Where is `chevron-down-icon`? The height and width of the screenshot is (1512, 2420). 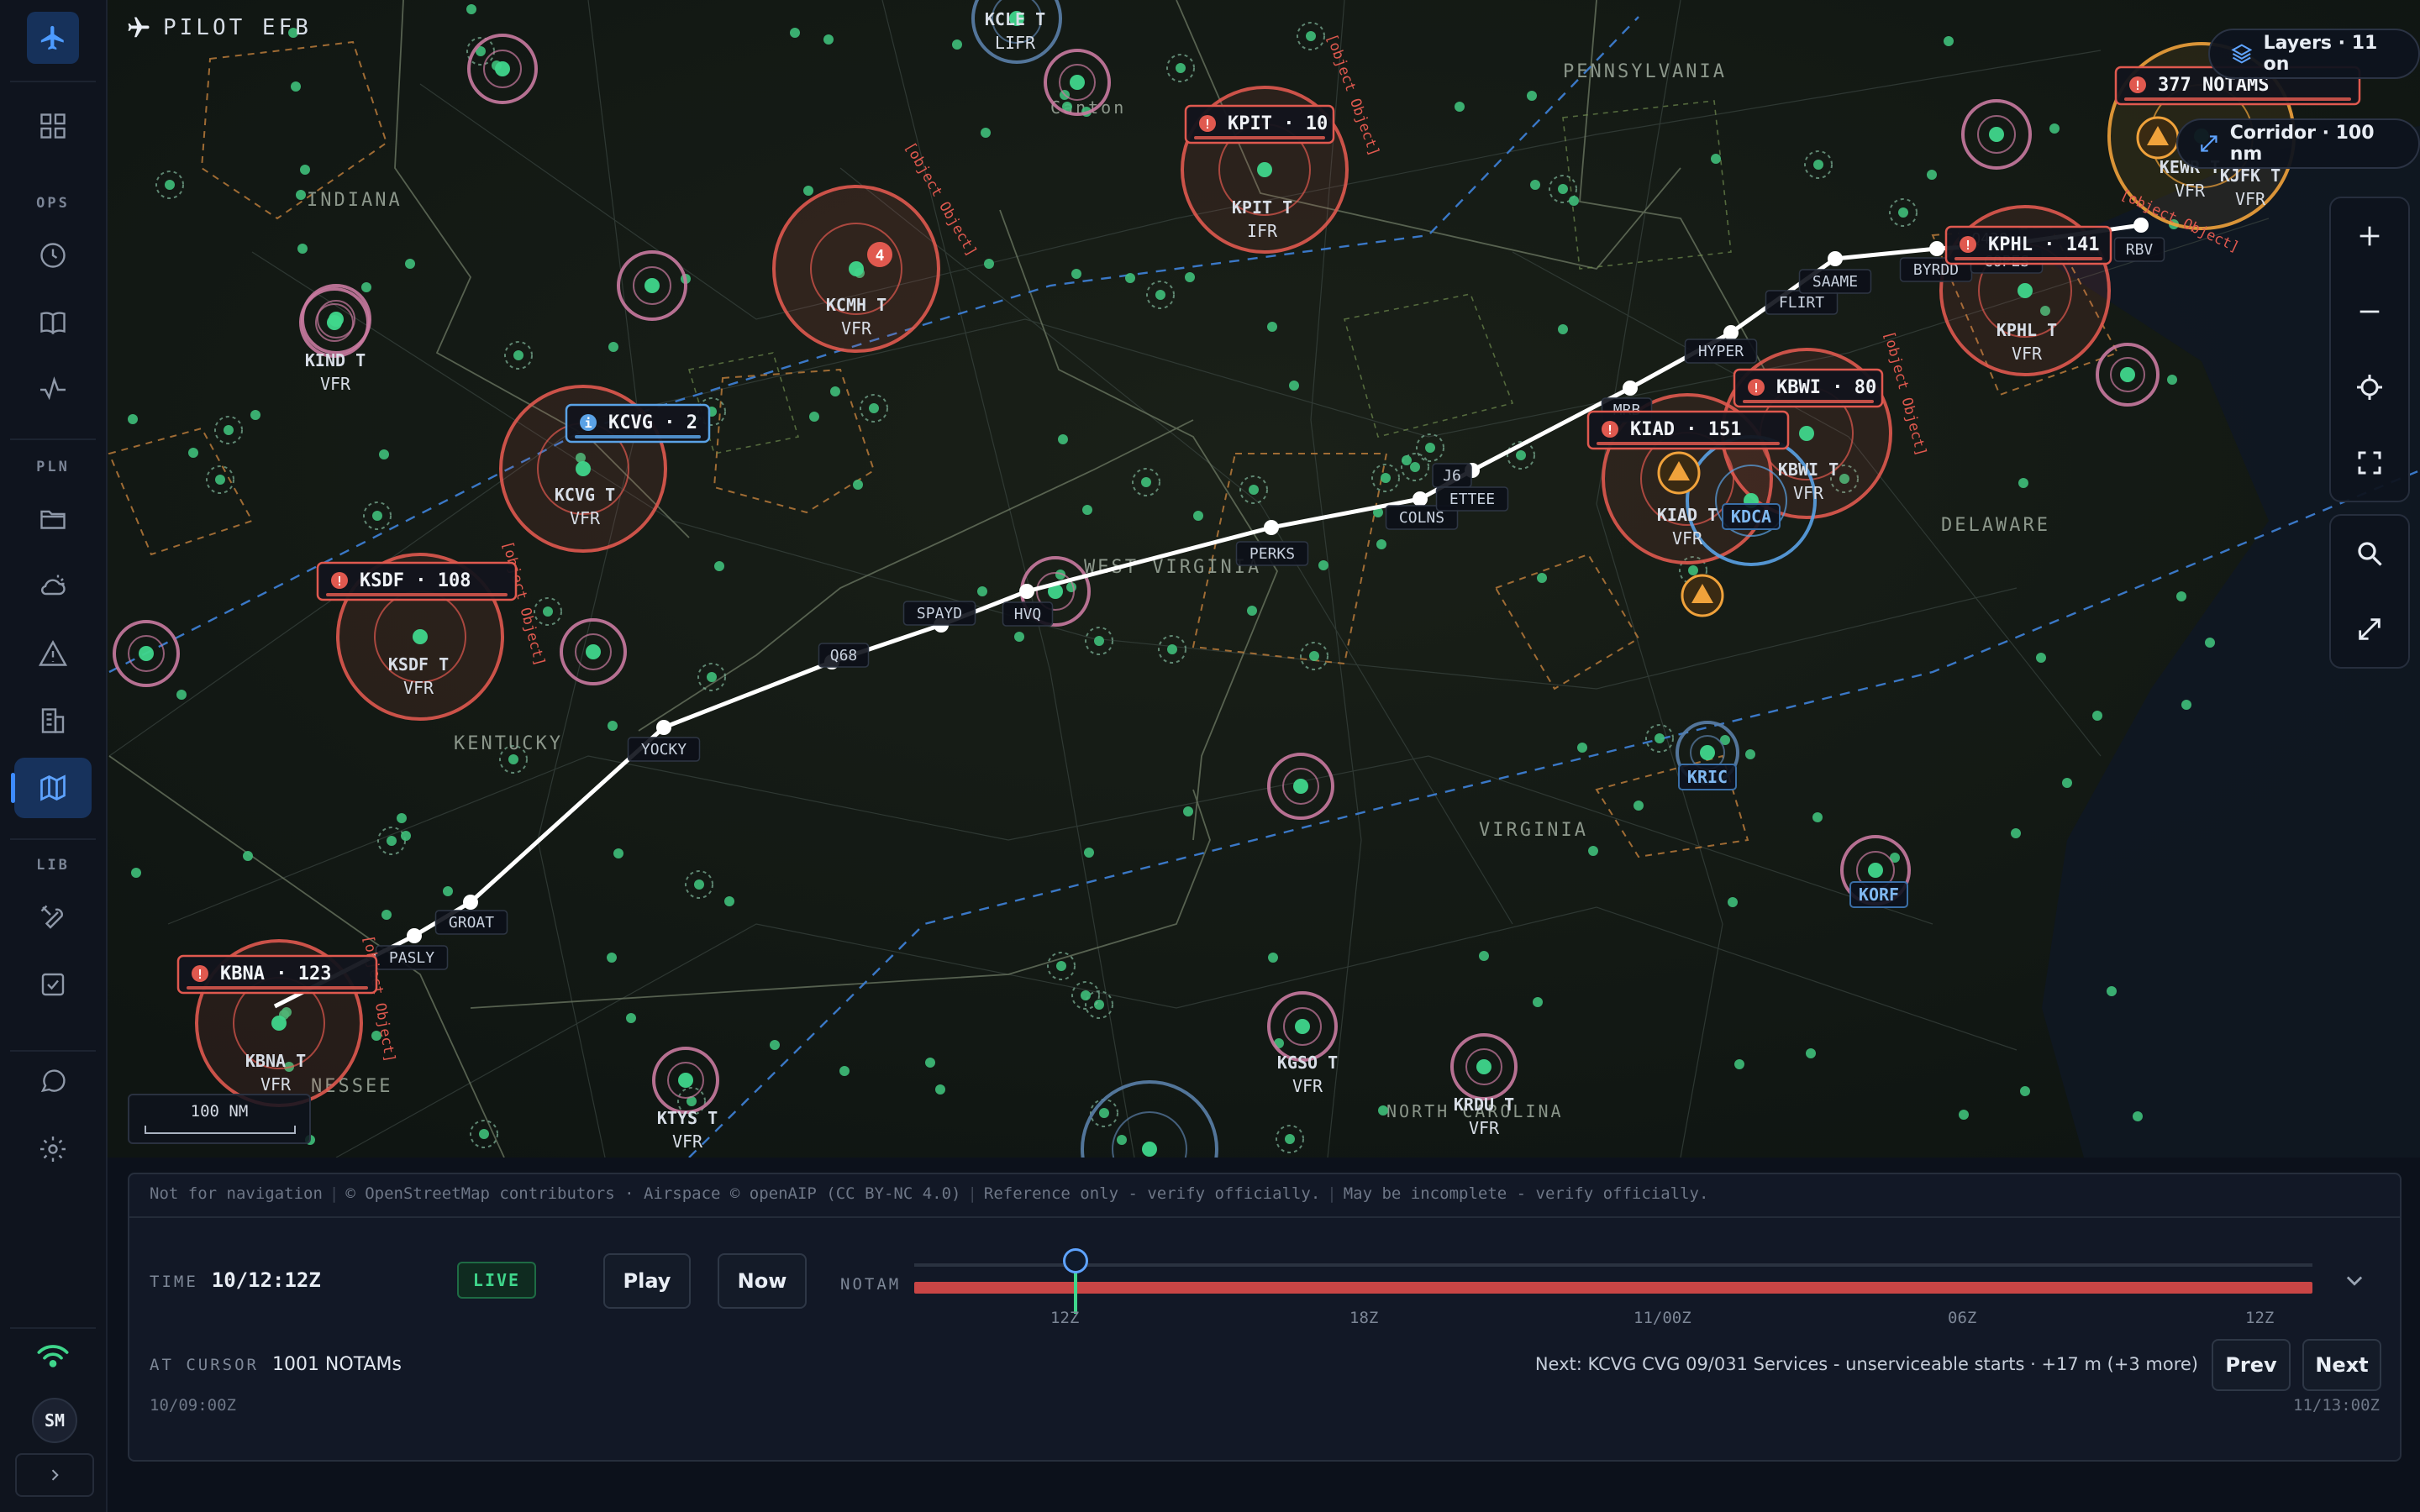
chevron-down-icon is located at coordinates (2354, 1281).